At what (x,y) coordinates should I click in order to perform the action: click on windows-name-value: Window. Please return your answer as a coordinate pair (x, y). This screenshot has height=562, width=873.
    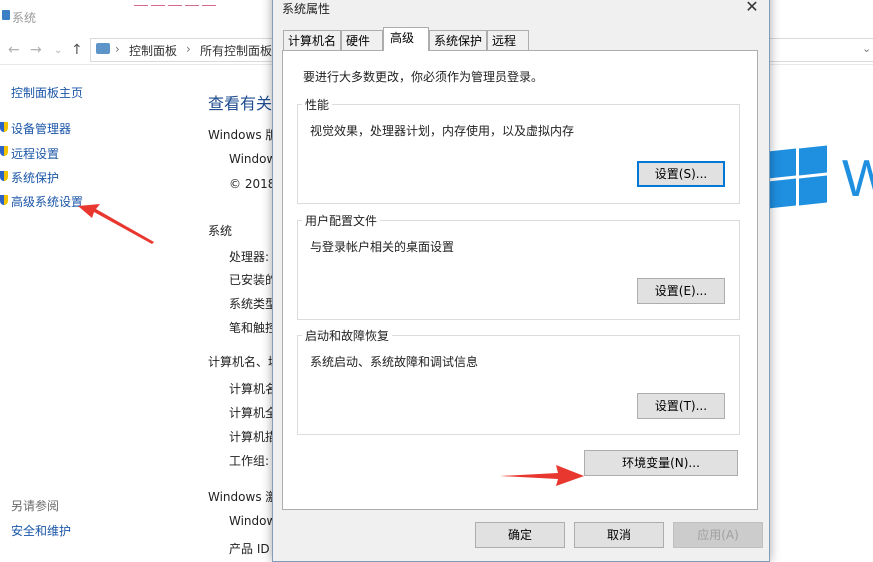
    Looking at the image, I should click on (253, 159).